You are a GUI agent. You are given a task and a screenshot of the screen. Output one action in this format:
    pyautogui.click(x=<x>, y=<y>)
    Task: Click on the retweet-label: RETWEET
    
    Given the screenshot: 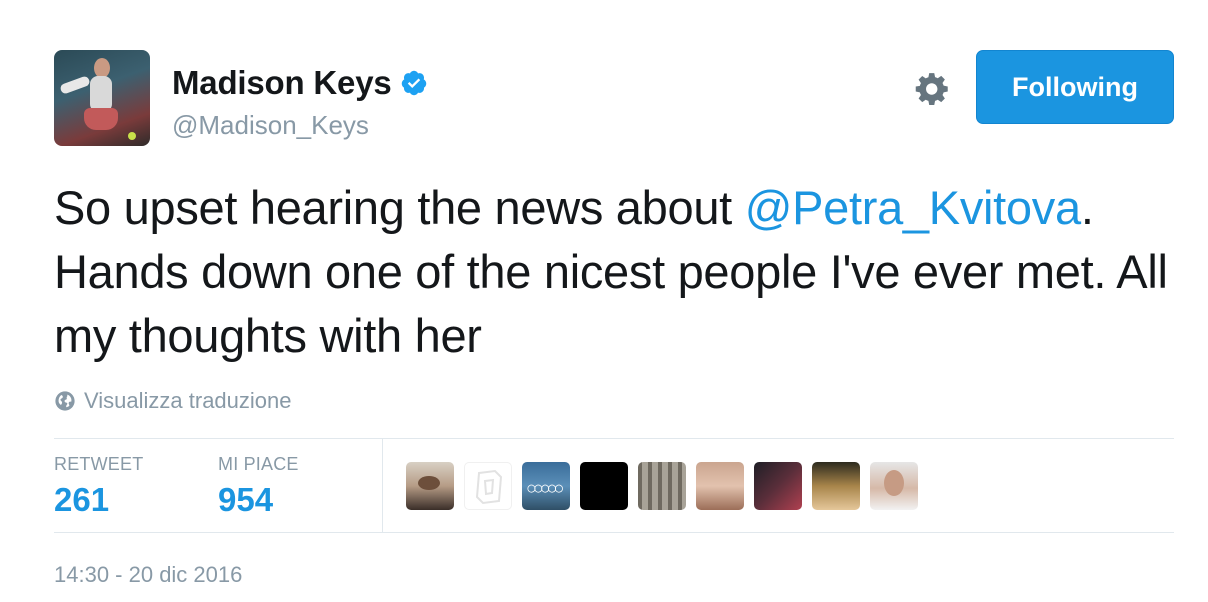 What is the action you would take?
    pyautogui.click(x=99, y=464)
    